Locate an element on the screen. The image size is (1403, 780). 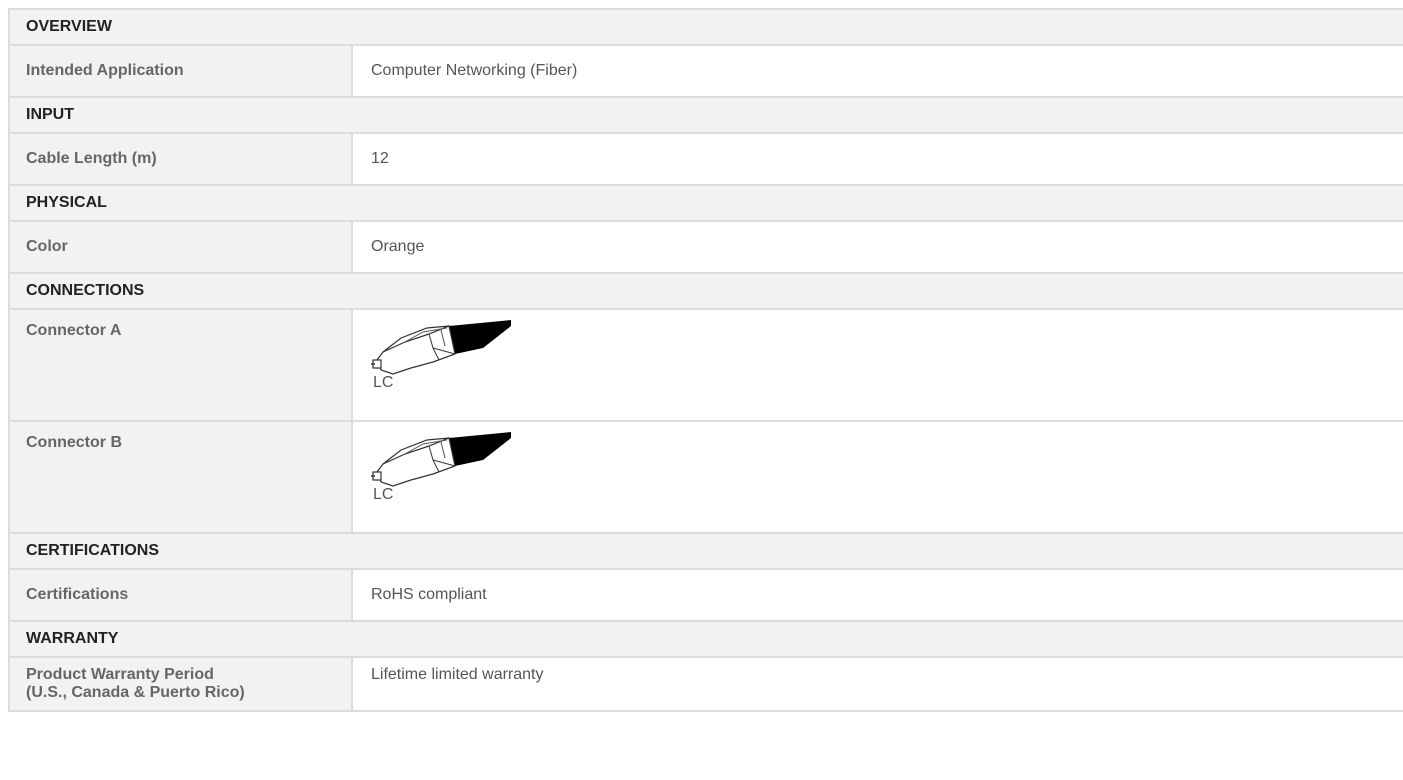
spec-row-color: Color Orange is located at coordinates (706, 248).